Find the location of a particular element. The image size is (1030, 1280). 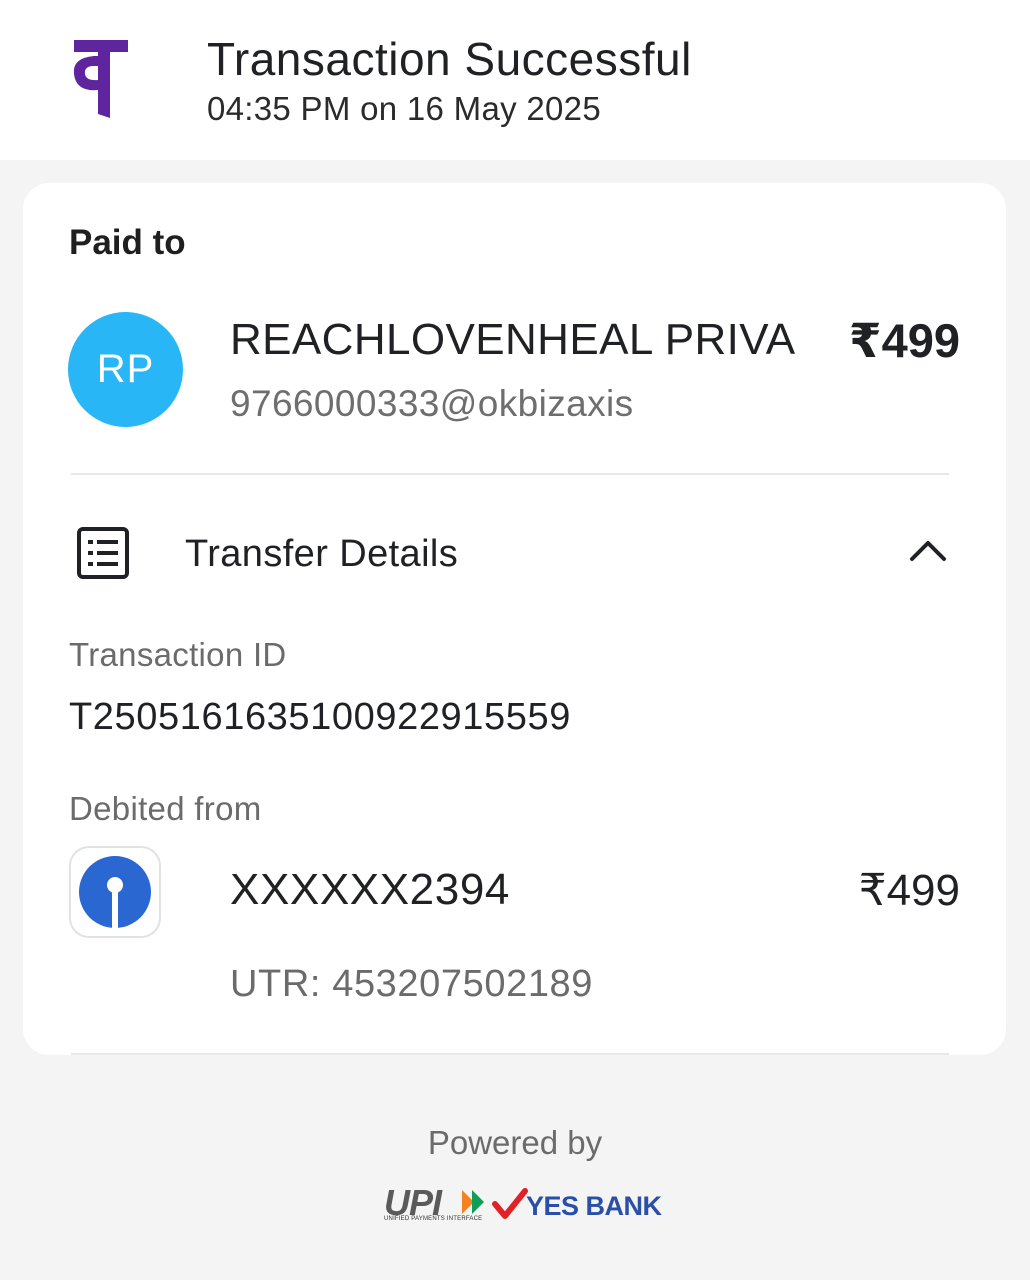

transaction-id-label: Transaction ID is located at coordinates (178, 654).